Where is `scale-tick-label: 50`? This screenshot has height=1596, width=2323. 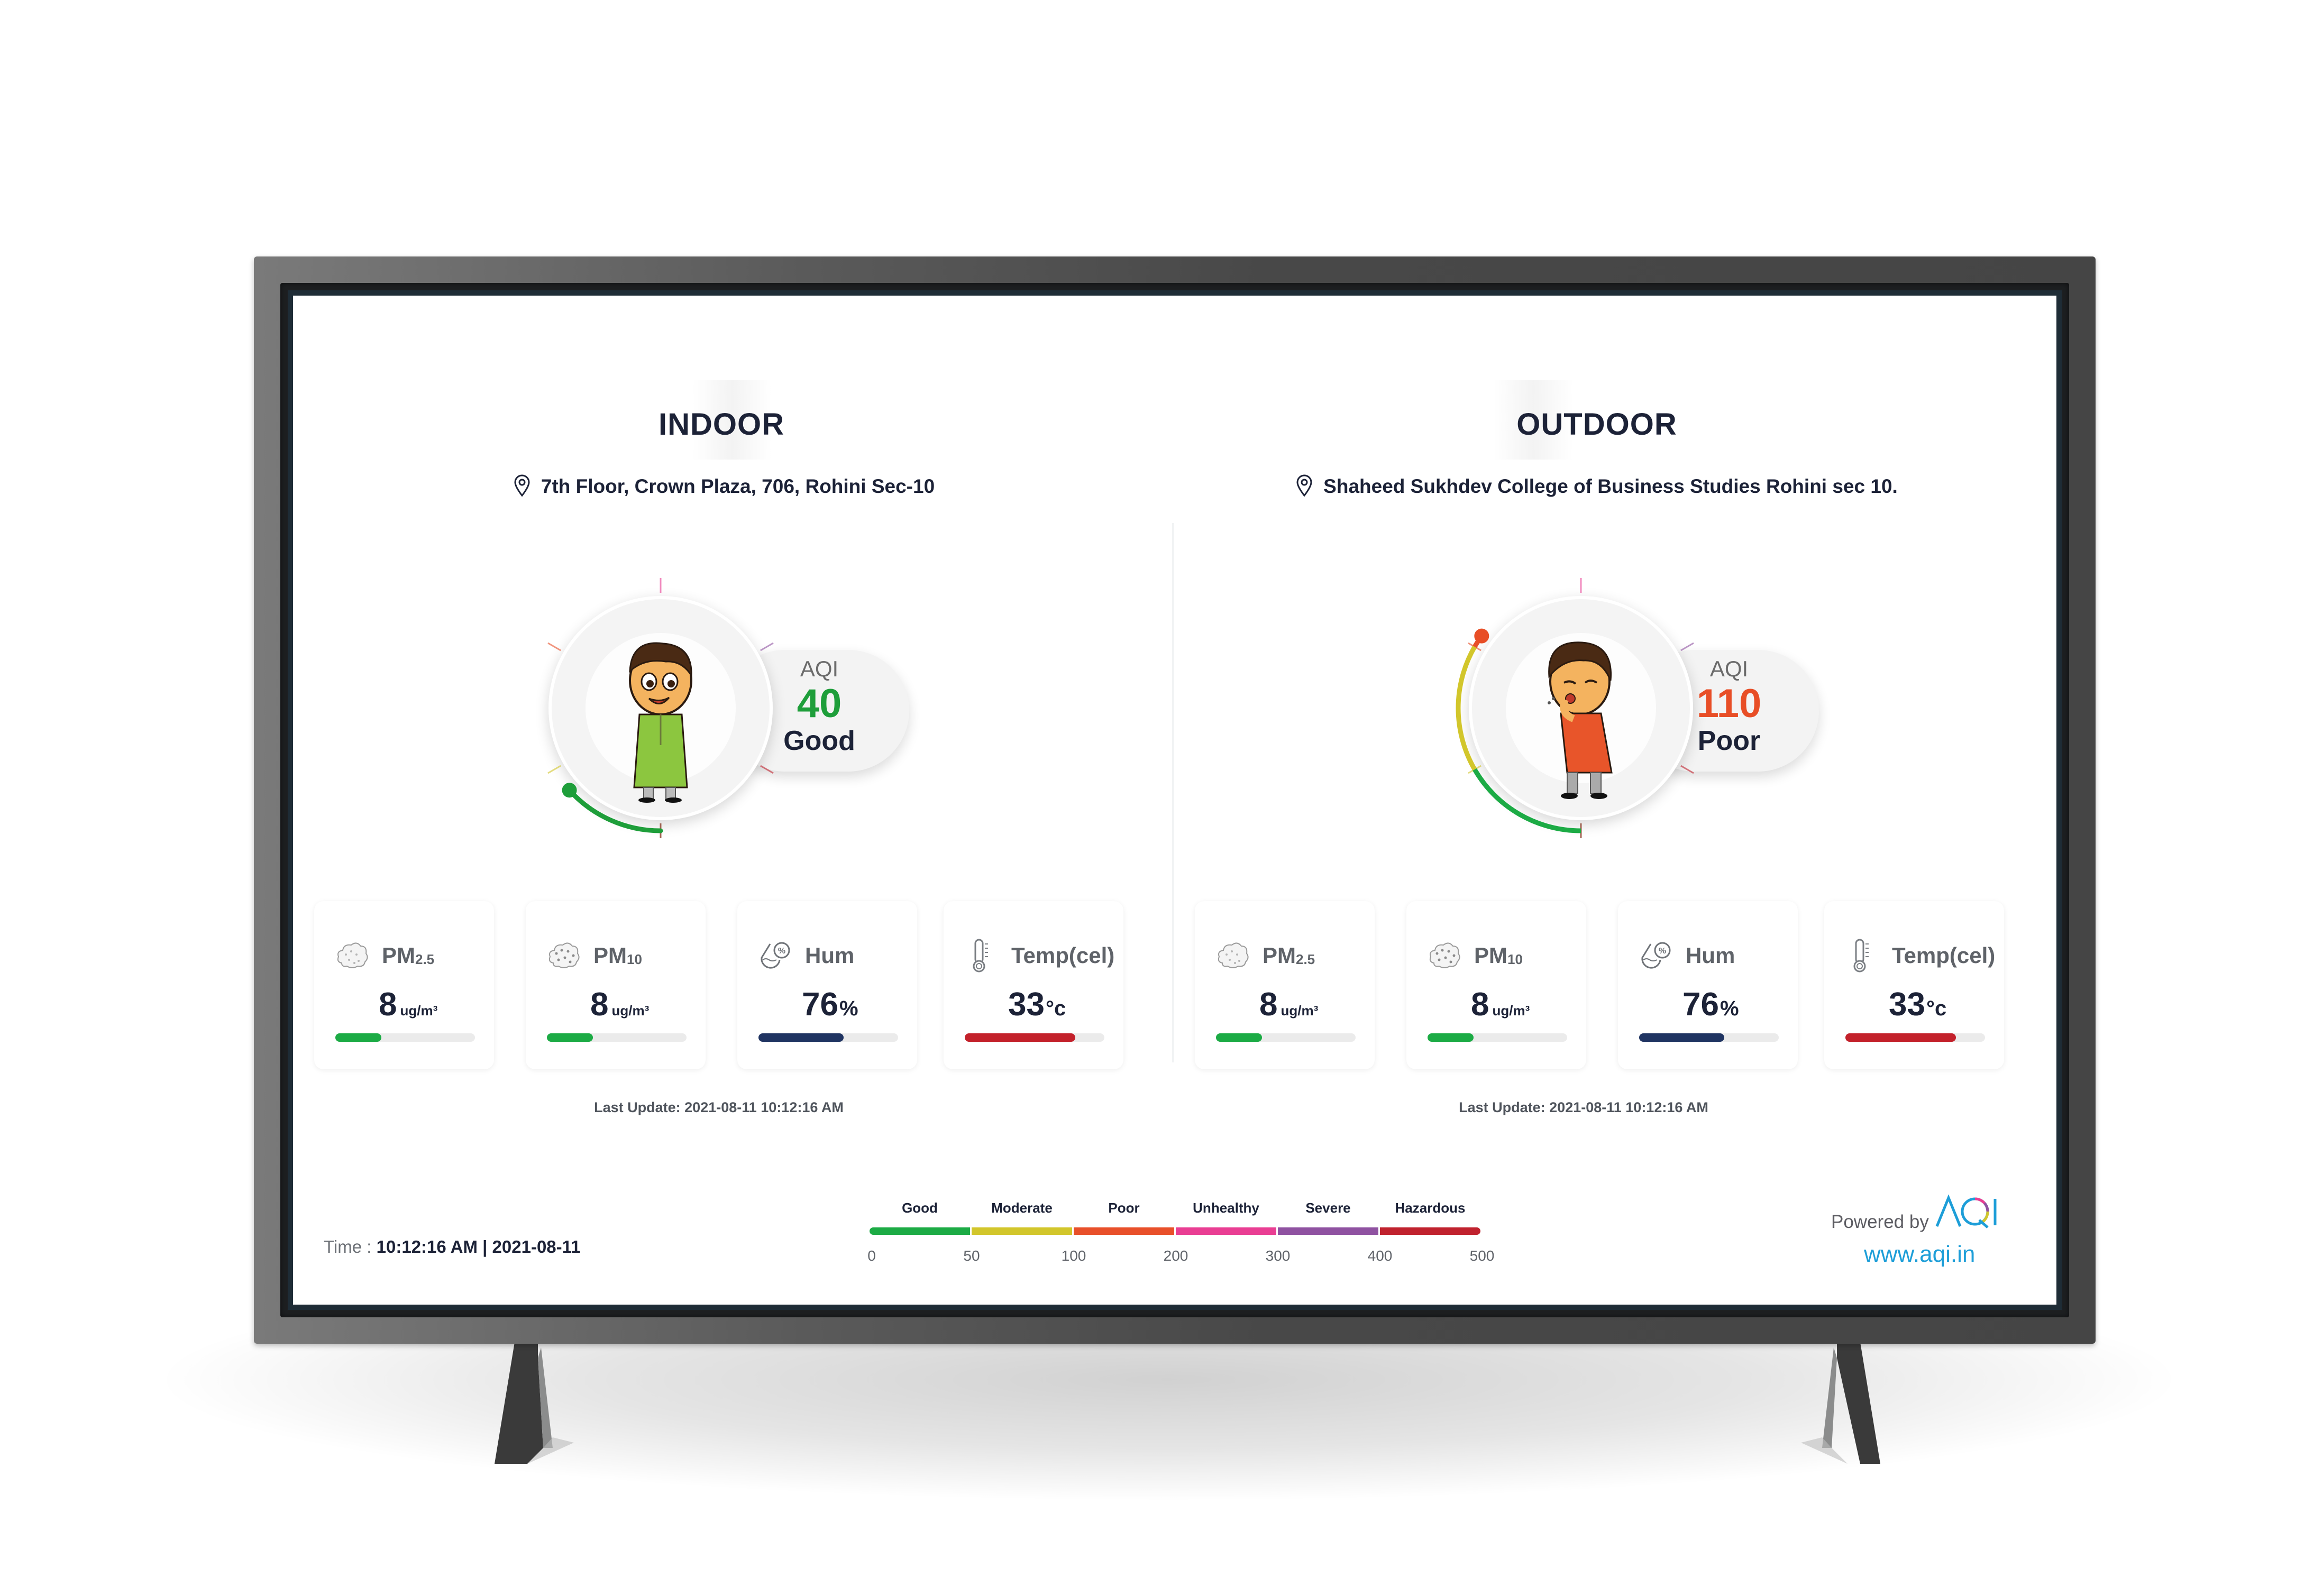
scale-tick-label: 50 is located at coordinates (972, 1256).